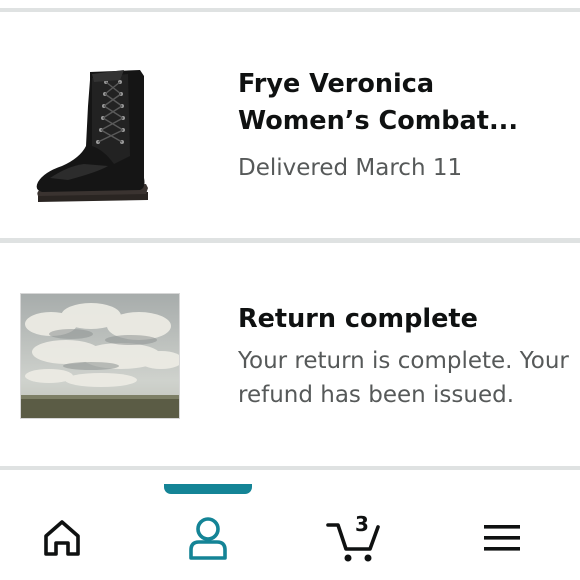  I want to click on active-tab-indicator, so click(208, 489).